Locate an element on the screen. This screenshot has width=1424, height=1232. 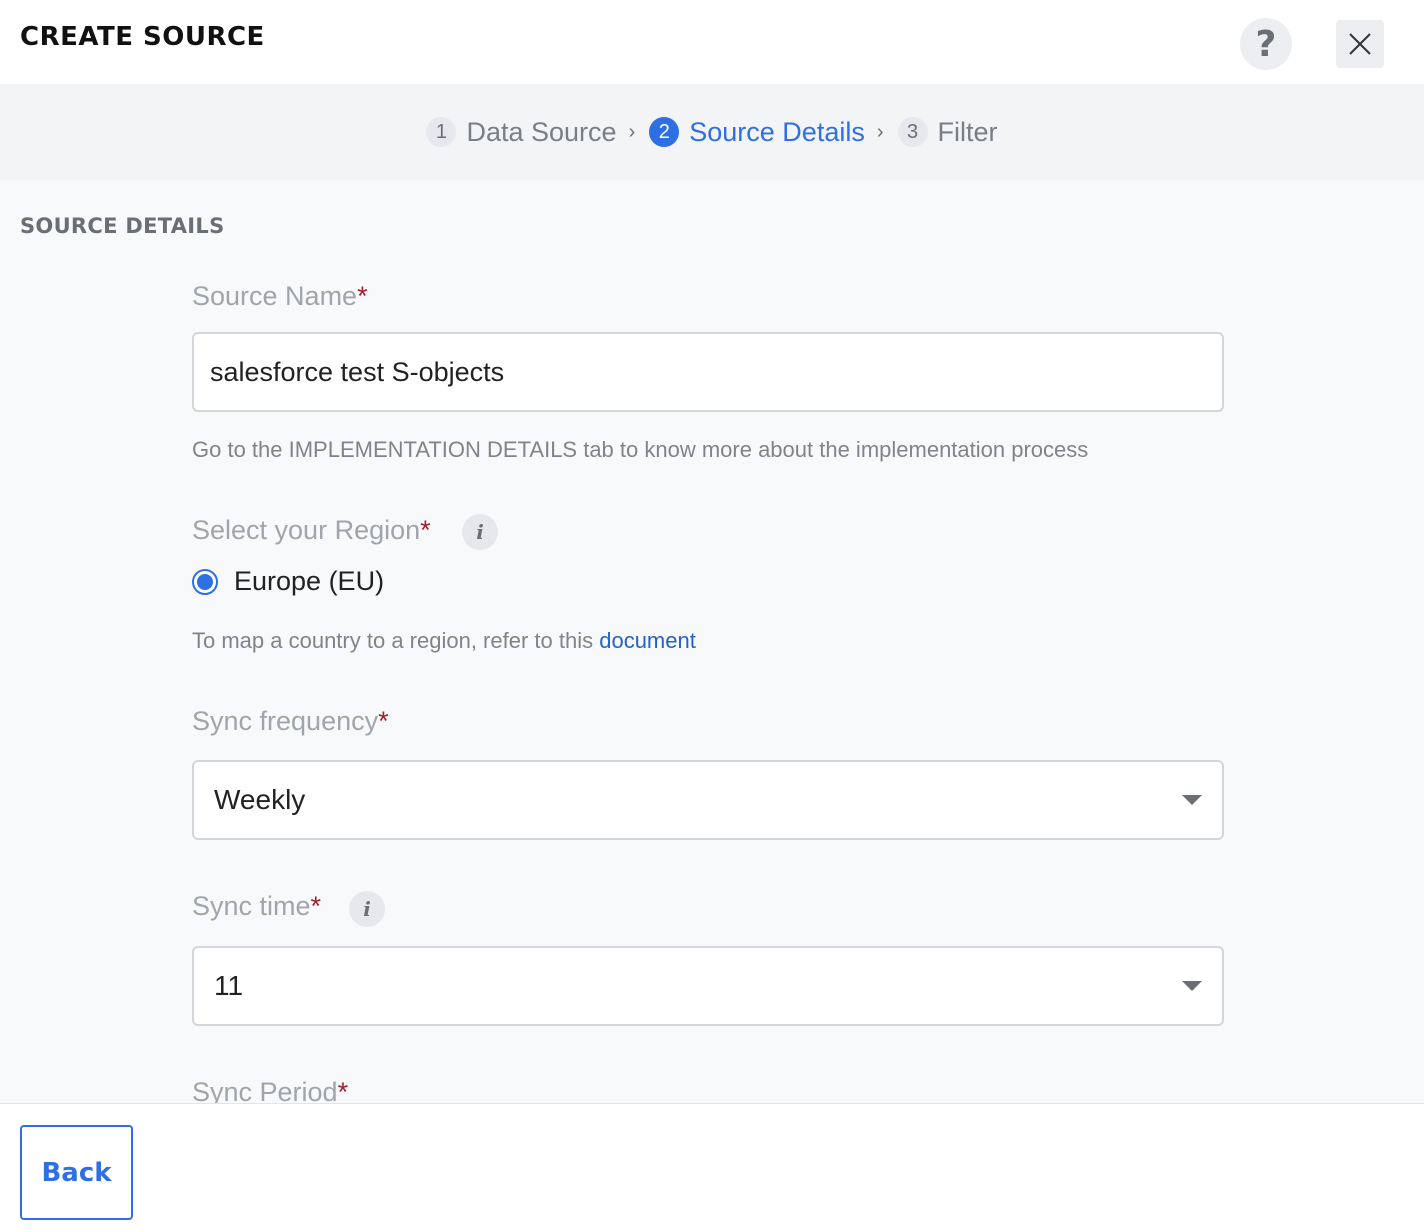
radio-button is located at coordinates (205, 581).